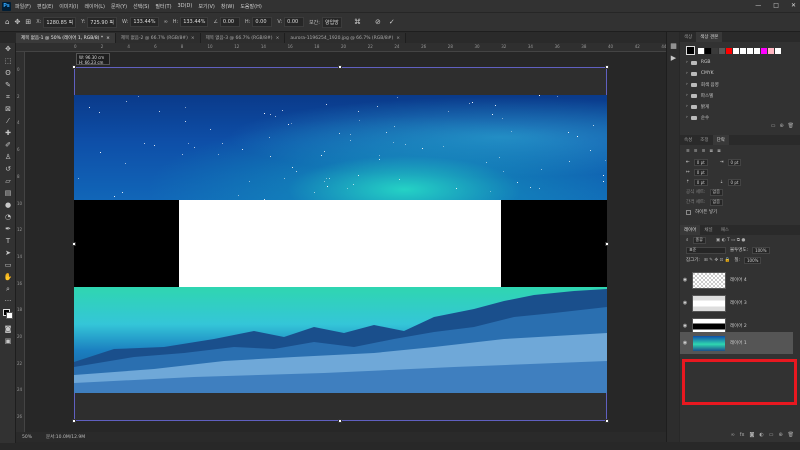 The image size is (800, 450). What do you see at coordinates (733, 435) in the screenshot?
I see `link-layers-icon: ∞` at bounding box center [733, 435].